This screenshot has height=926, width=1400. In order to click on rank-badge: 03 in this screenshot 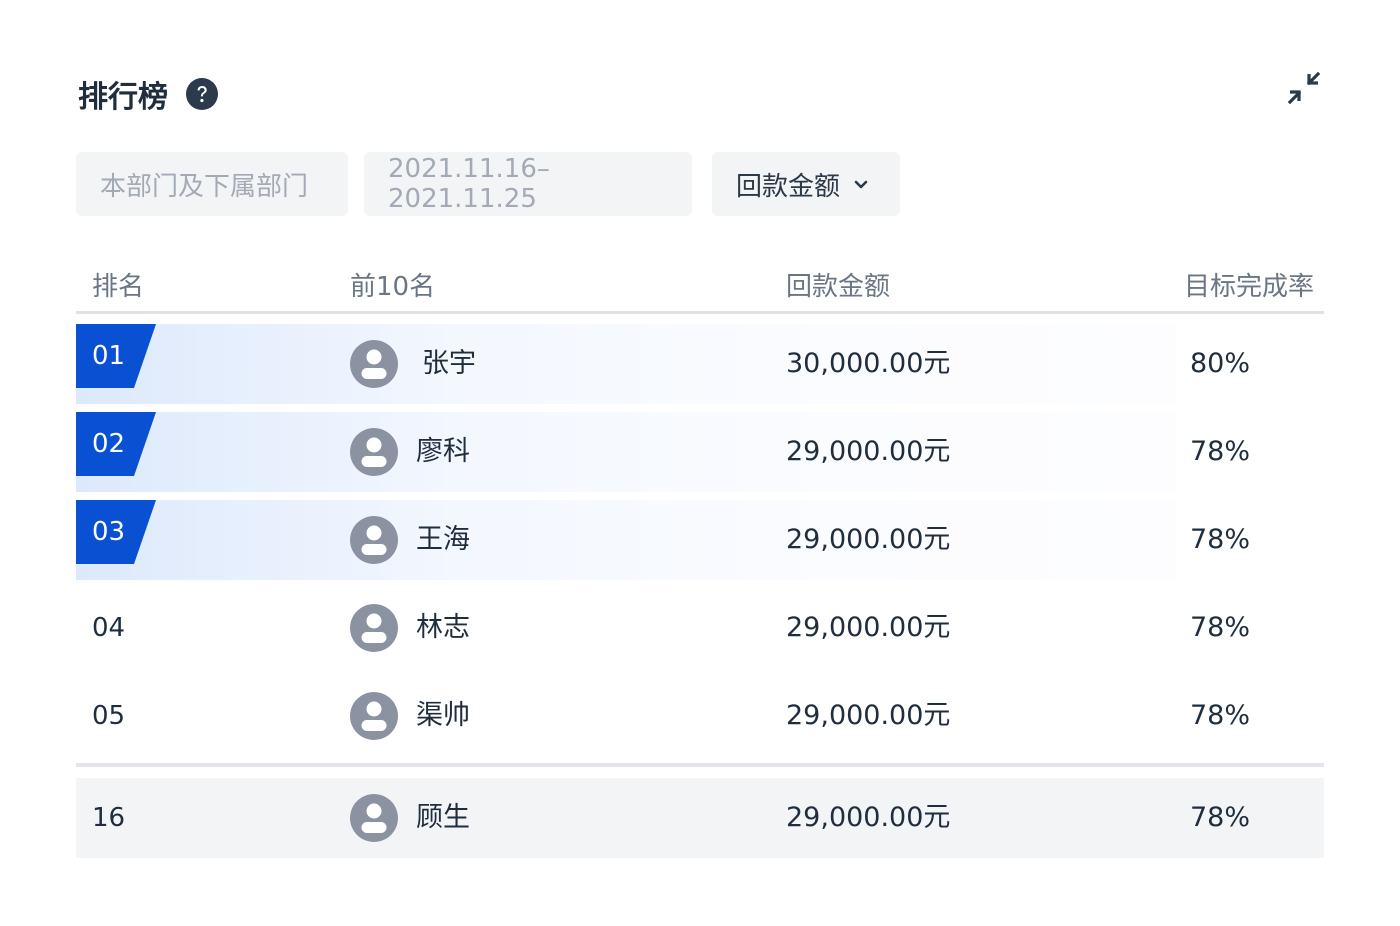, I will do `click(117, 532)`.